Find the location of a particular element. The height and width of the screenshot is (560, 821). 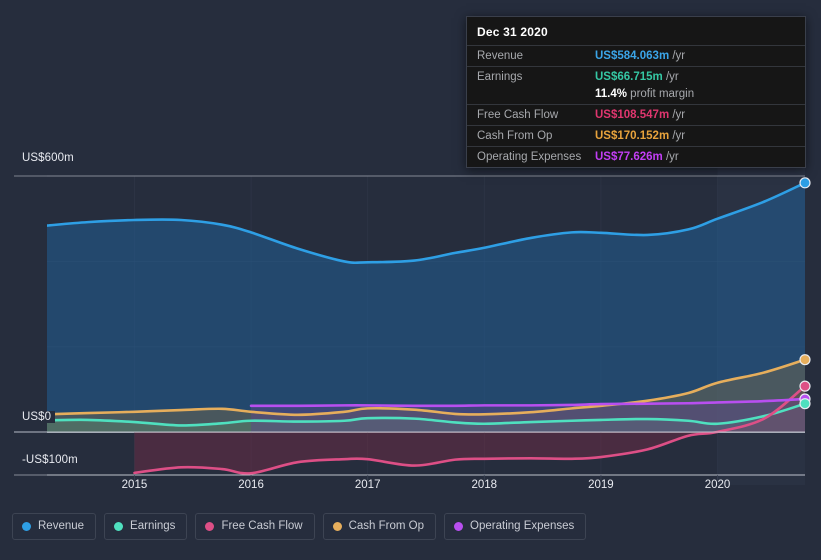

tooltip-row: Free Cash Flow US$108.547m /yr is located at coordinates (636, 114).